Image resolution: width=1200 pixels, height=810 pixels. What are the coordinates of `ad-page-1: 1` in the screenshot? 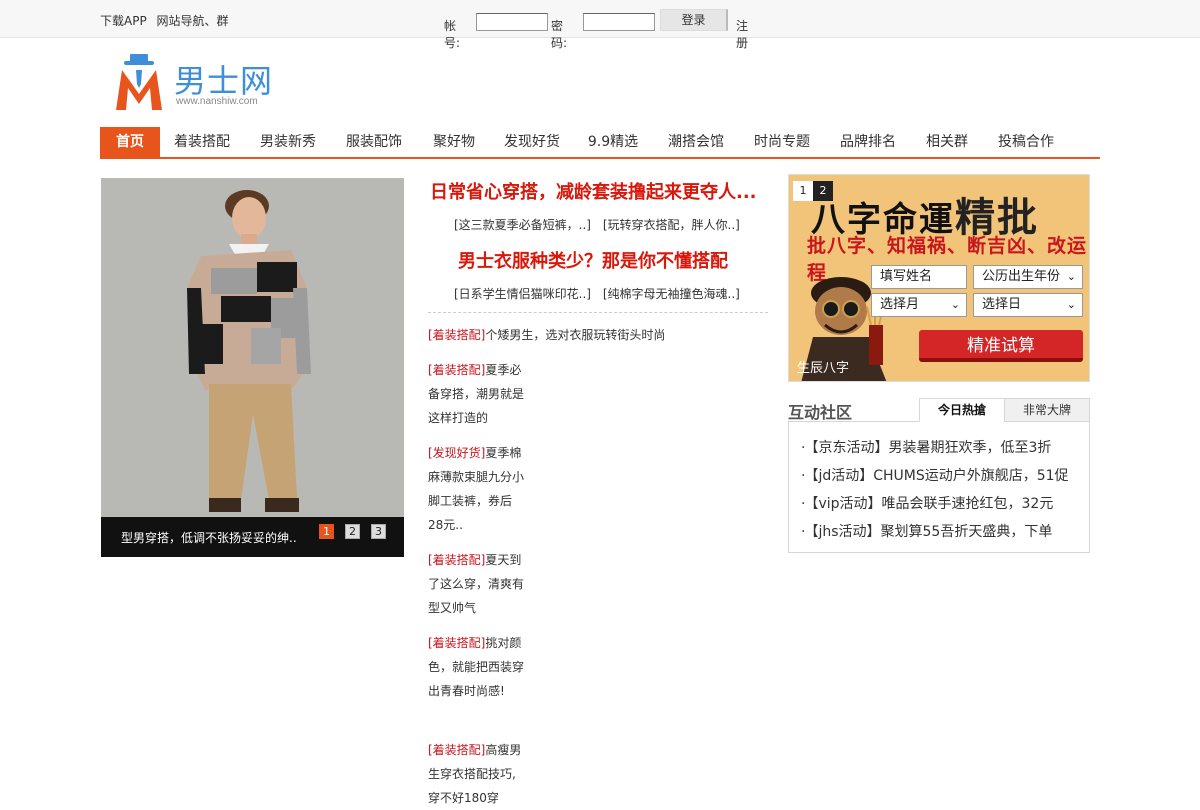 It's located at (803, 191).